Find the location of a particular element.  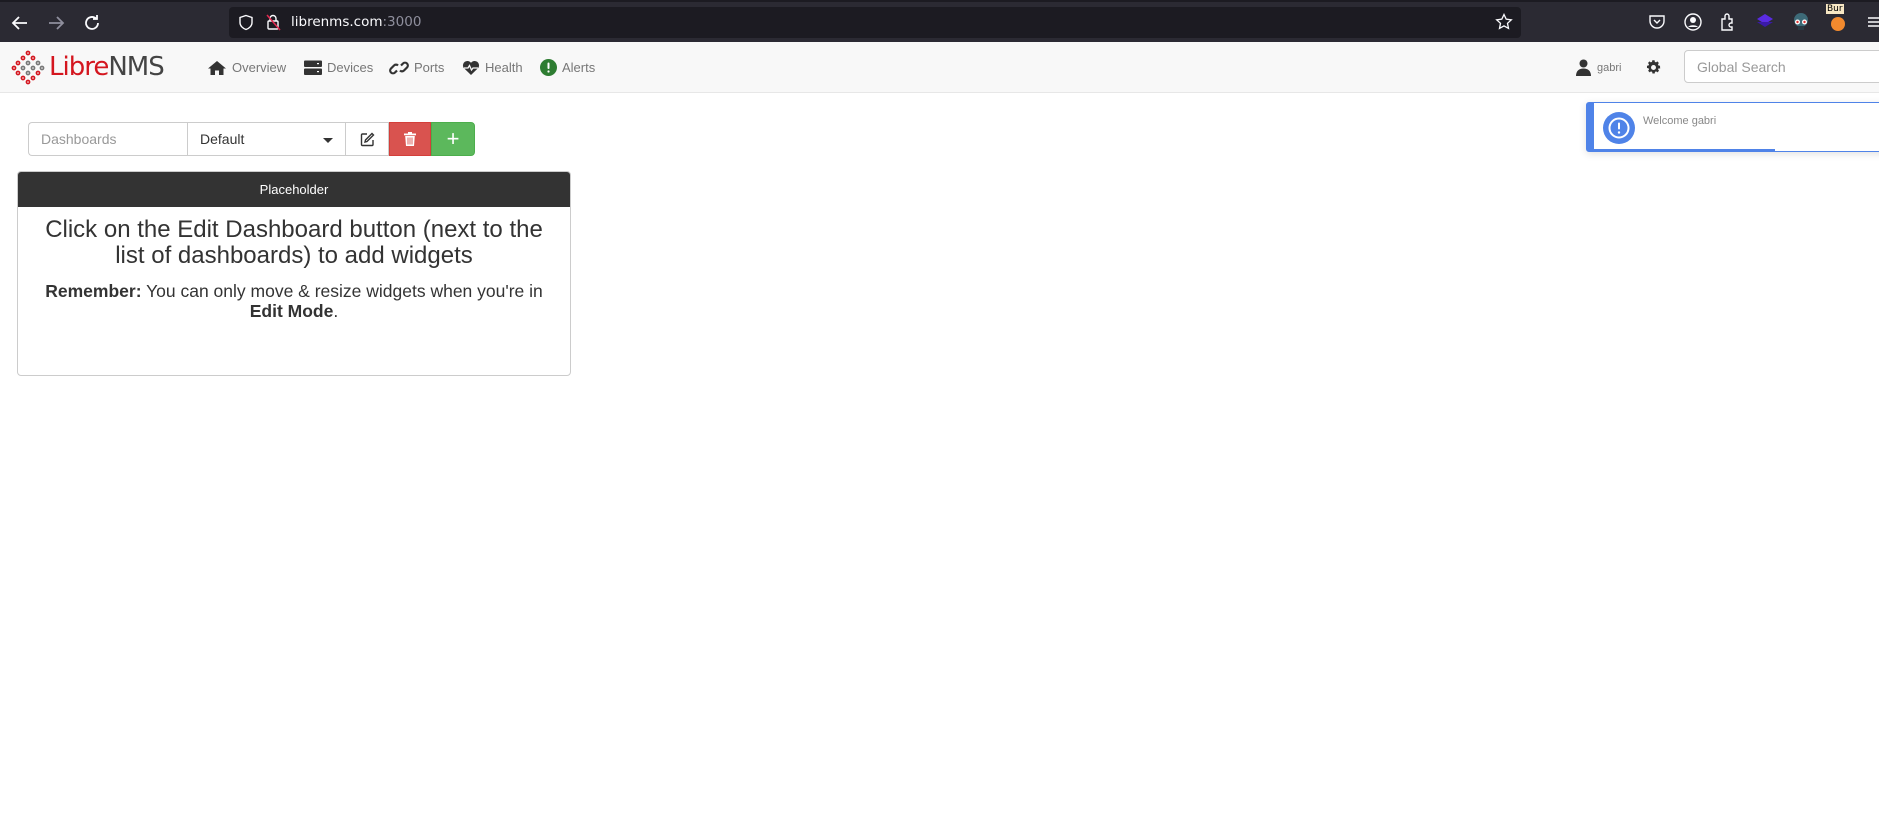

delete-dashboard-button is located at coordinates (410, 139).